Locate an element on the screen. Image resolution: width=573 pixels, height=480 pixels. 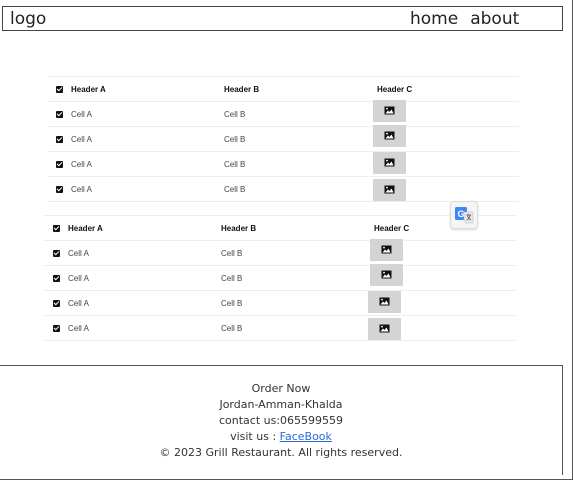
contact-text: contact us:065599559 is located at coordinates (281, 420).